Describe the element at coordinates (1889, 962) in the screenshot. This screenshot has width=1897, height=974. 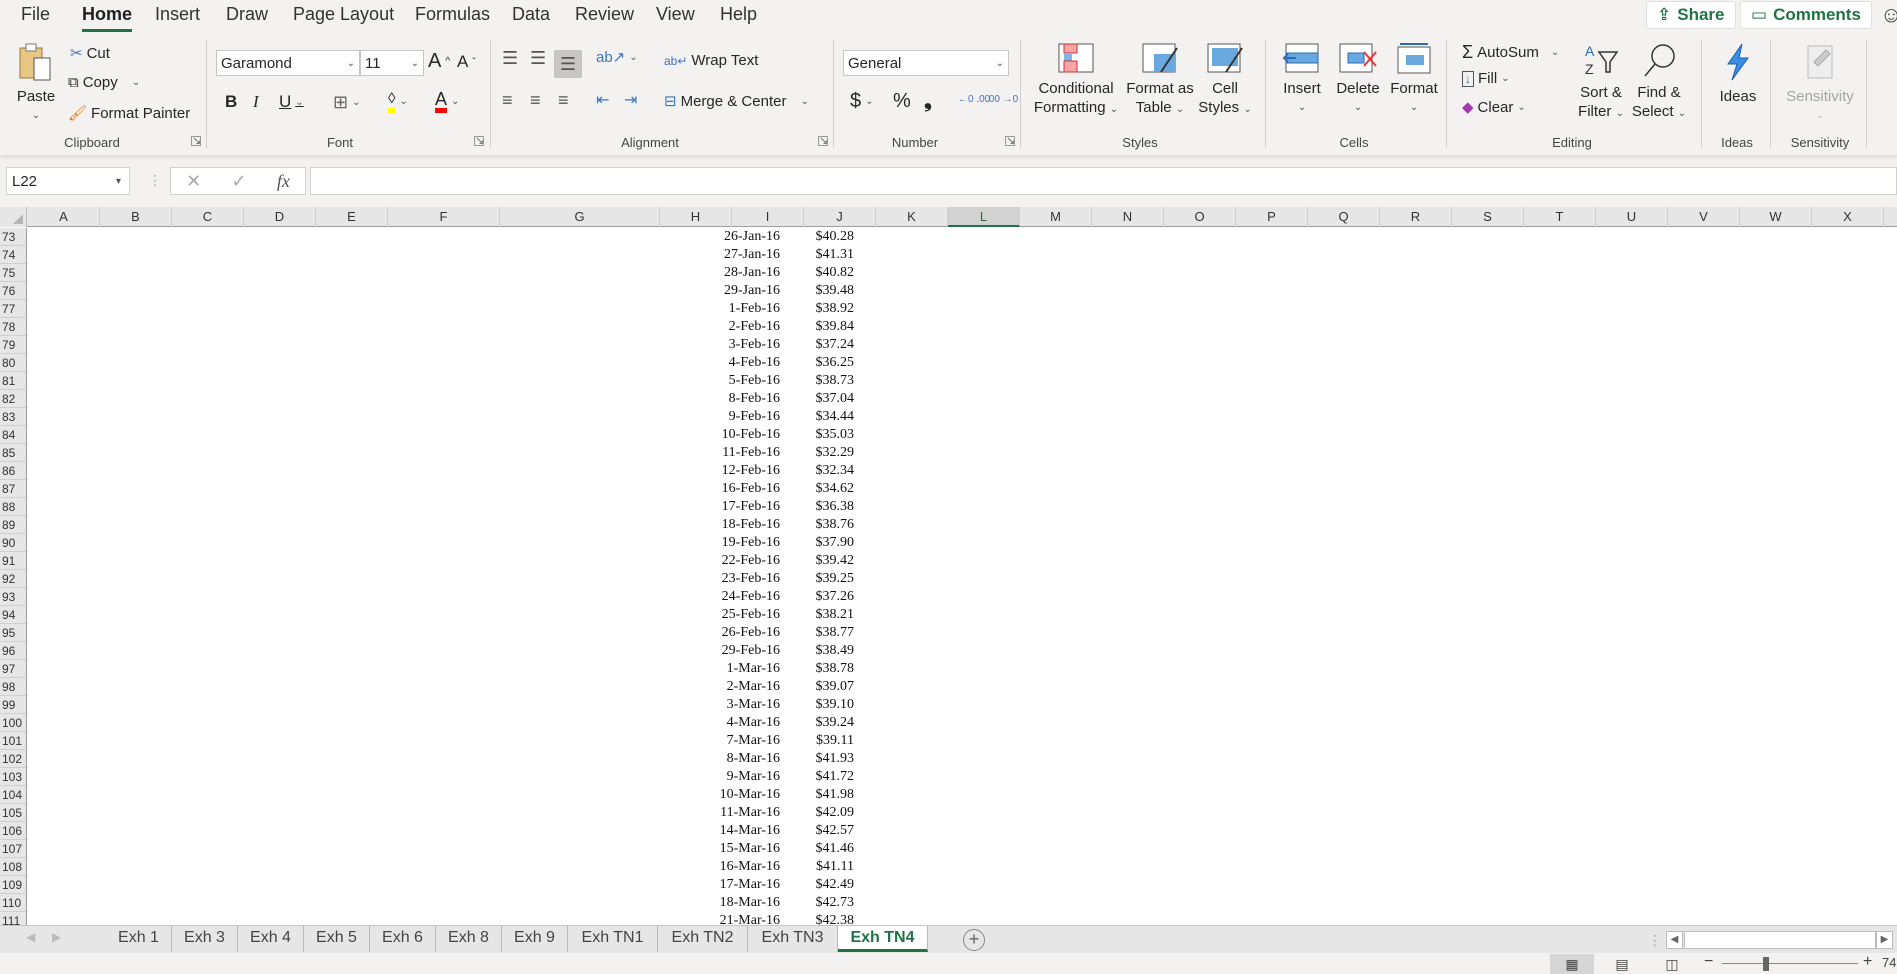
I see `zoom-level: 74%` at that location.